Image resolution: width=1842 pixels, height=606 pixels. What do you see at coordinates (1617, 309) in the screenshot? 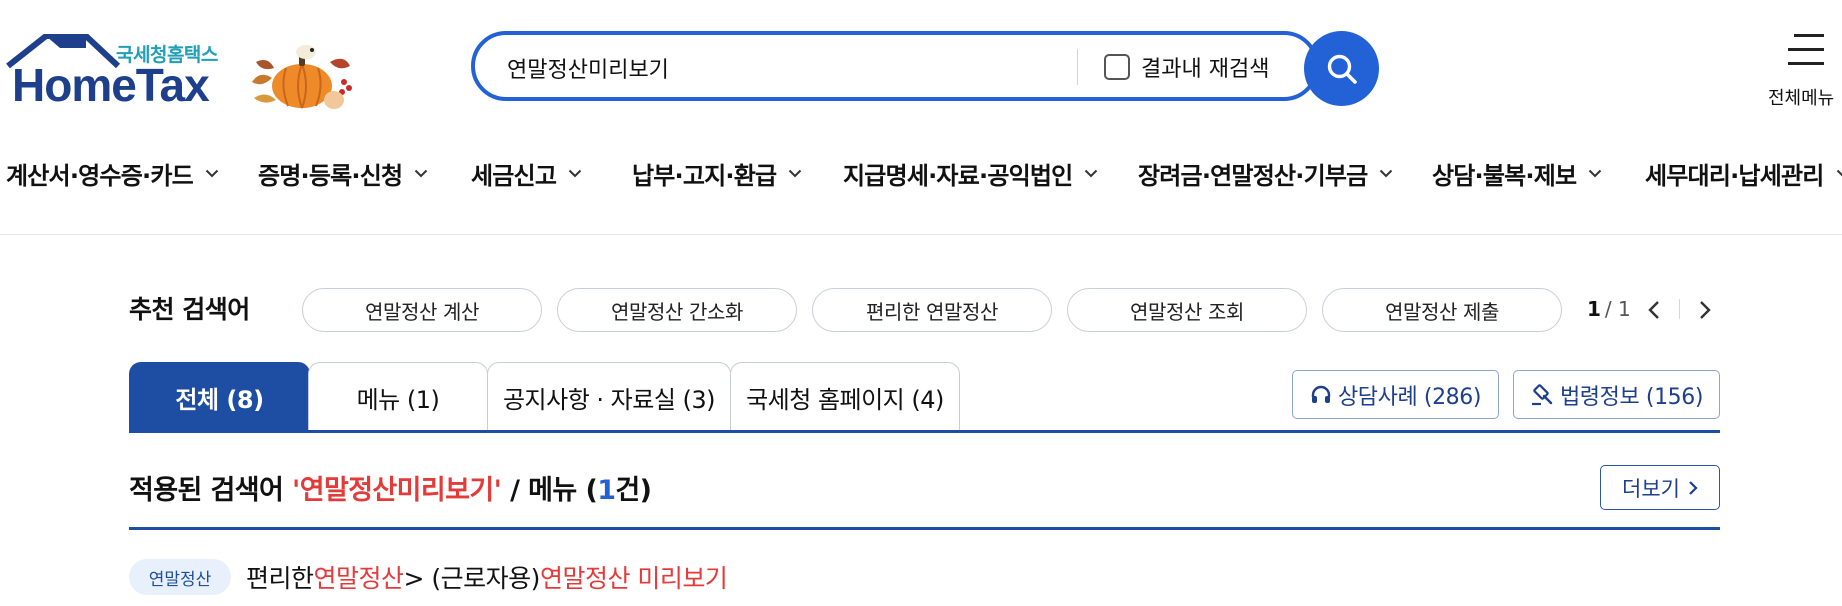
I see `page-total: / 1` at bounding box center [1617, 309].